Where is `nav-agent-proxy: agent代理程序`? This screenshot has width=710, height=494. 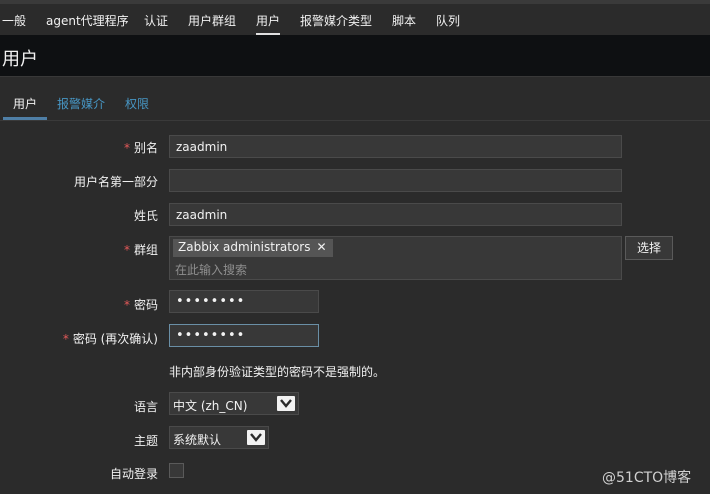
nav-agent-proxy: agent代理程序 is located at coordinates (87, 24).